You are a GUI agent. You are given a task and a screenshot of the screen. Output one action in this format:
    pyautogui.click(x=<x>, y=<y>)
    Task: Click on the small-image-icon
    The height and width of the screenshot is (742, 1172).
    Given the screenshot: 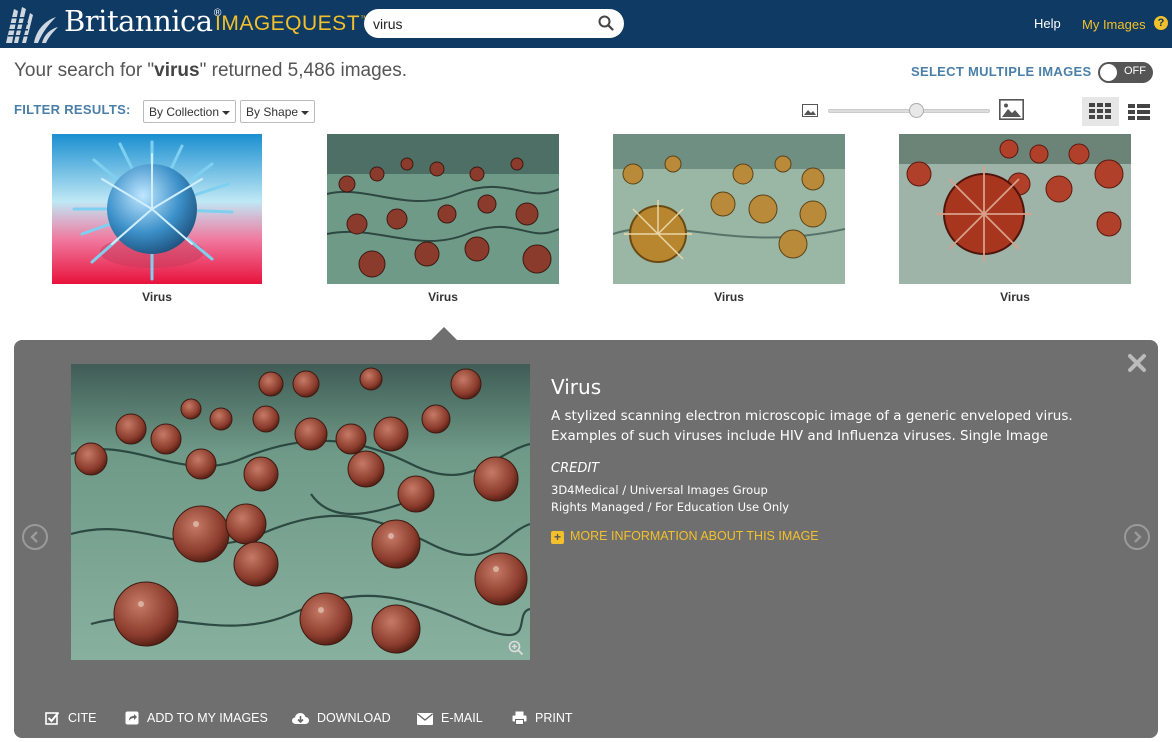 What is the action you would take?
    pyautogui.click(x=810, y=110)
    